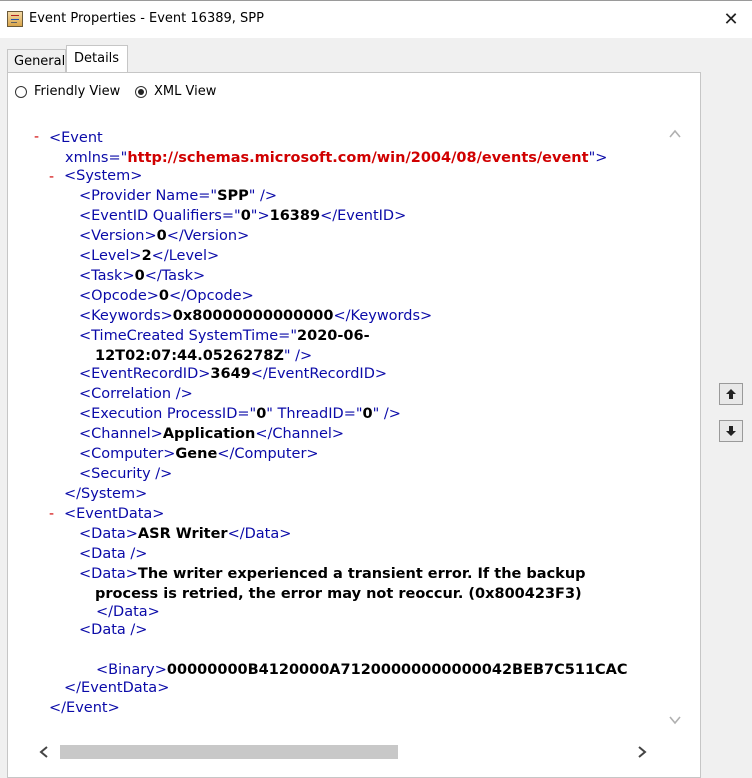 This screenshot has height=778, width=752. Describe the element at coordinates (178, 196) in the screenshot. I see `xml-provider: <Provider Name="SPP" />` at that location.